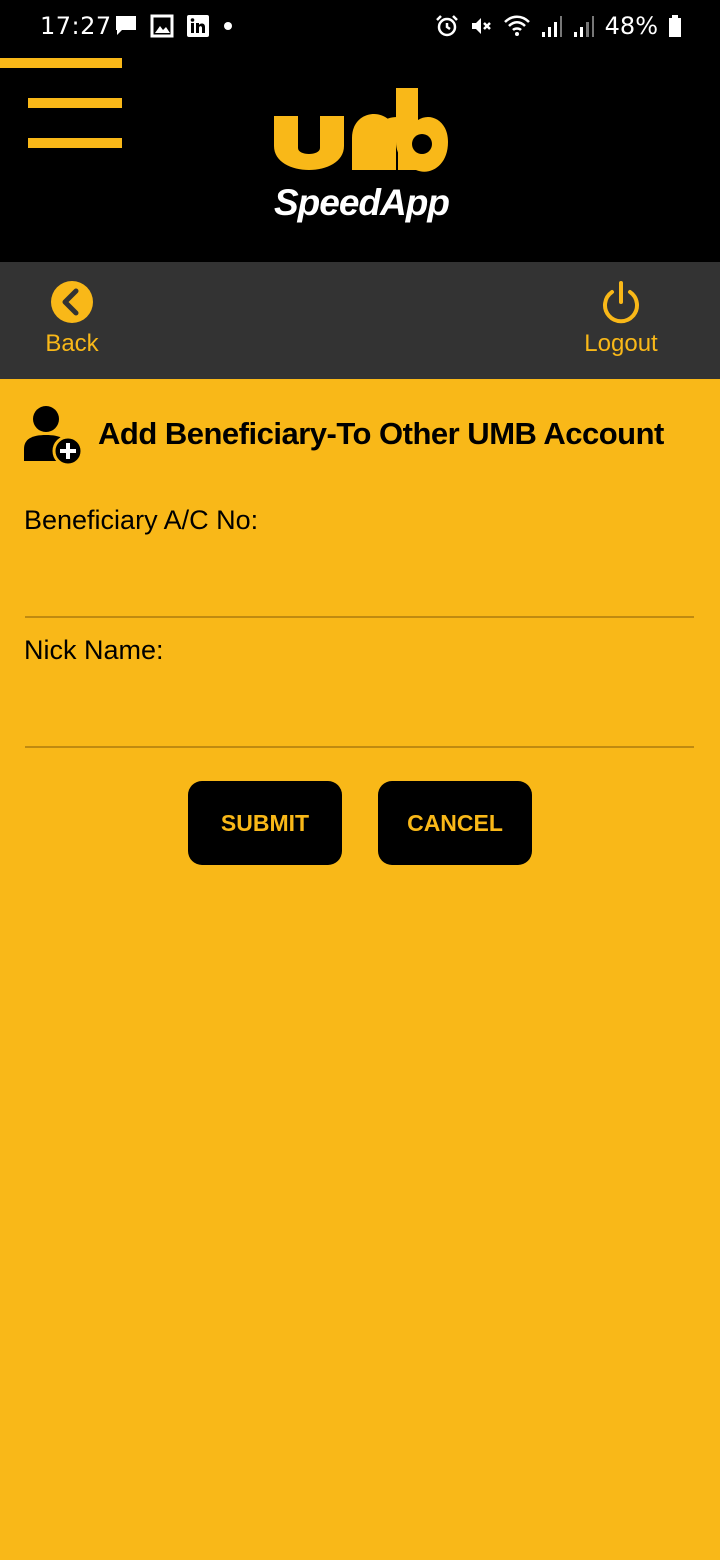 The image size is (720, 1560). What do you see at coordinates (359, 595) in the screenshot?
I see `beneficiary-account-input` at bounding box center [359, 595].